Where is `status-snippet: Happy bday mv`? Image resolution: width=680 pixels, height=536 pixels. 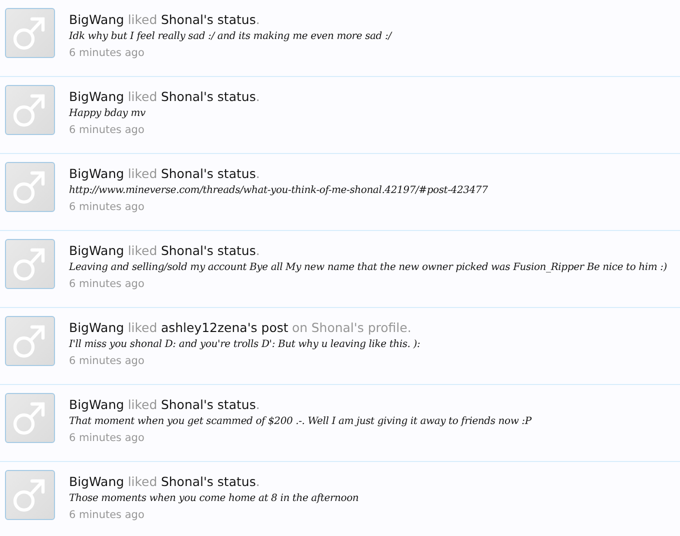 status-snippet: Happy bday mv is located at coordinates (107, 113).